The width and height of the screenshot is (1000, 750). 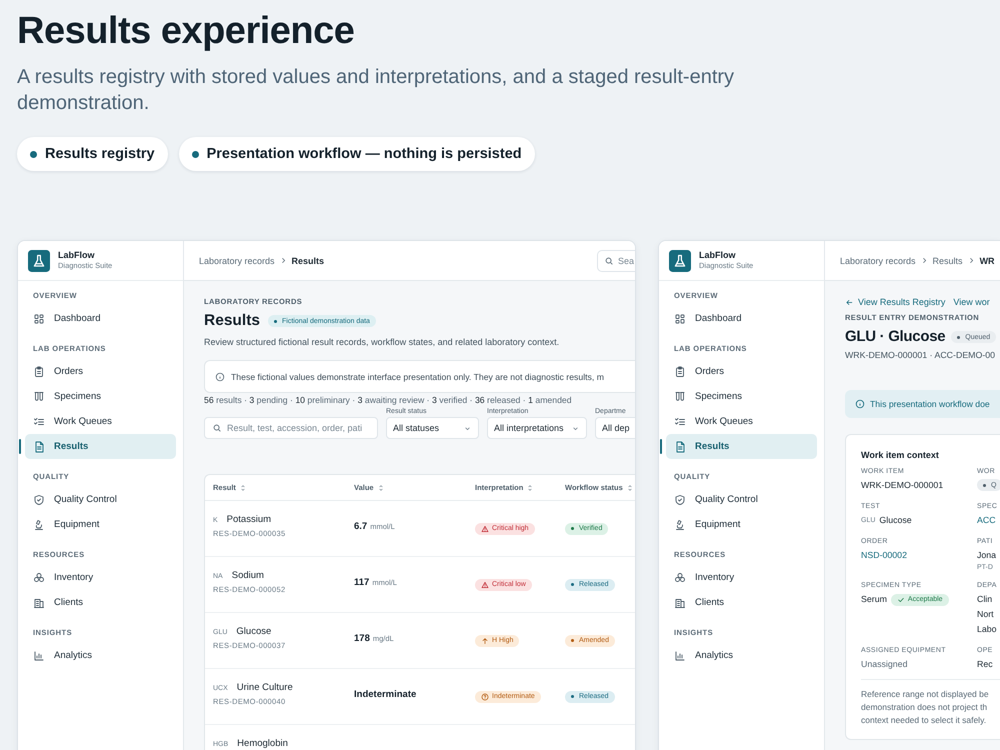 What do you see at coordinates (262, 743) in the screenshot?
I see `test-name: Hemoglobin` at bounding box center [262, 743].